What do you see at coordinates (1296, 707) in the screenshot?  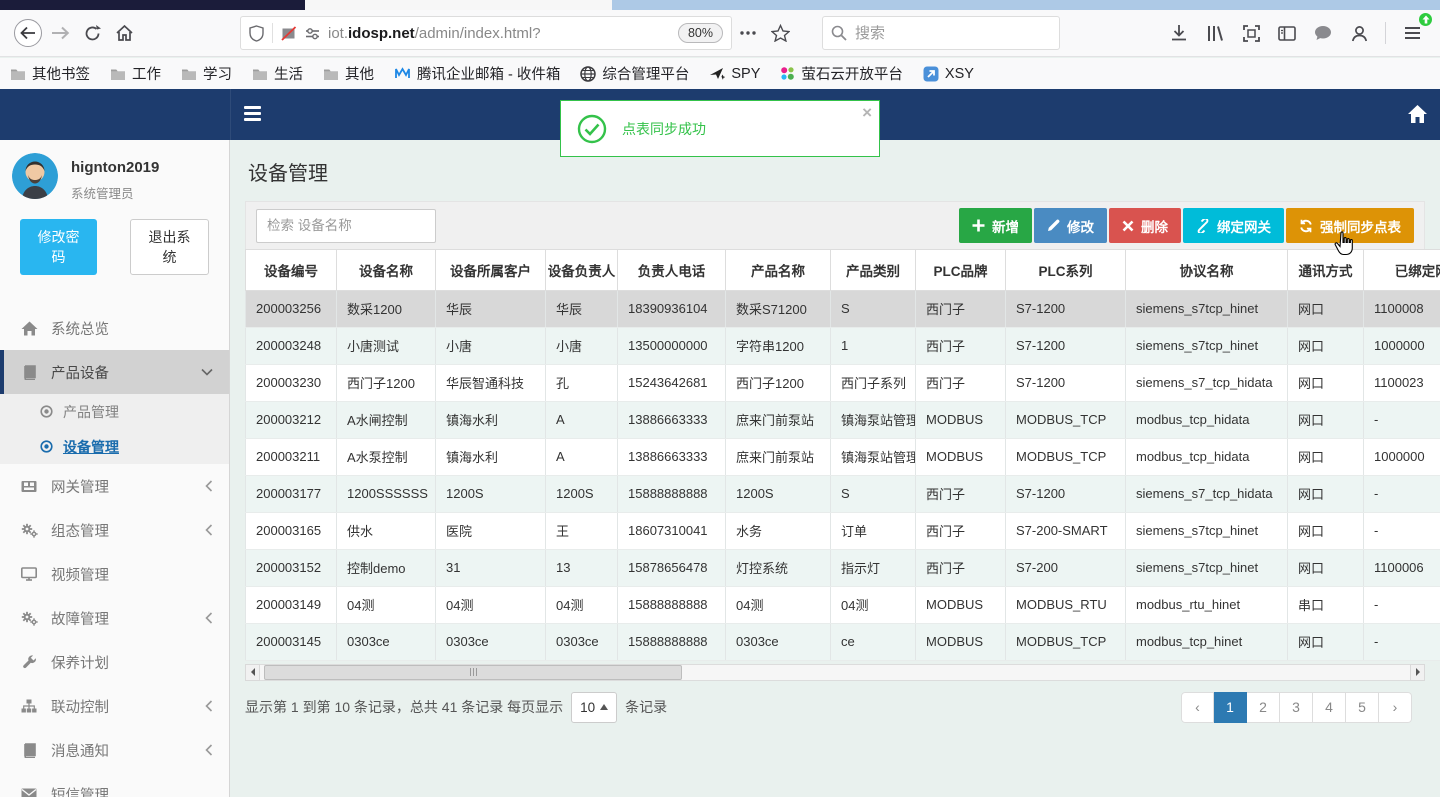 I see `pagination-page: 3` at bounding box center [1296, 707].